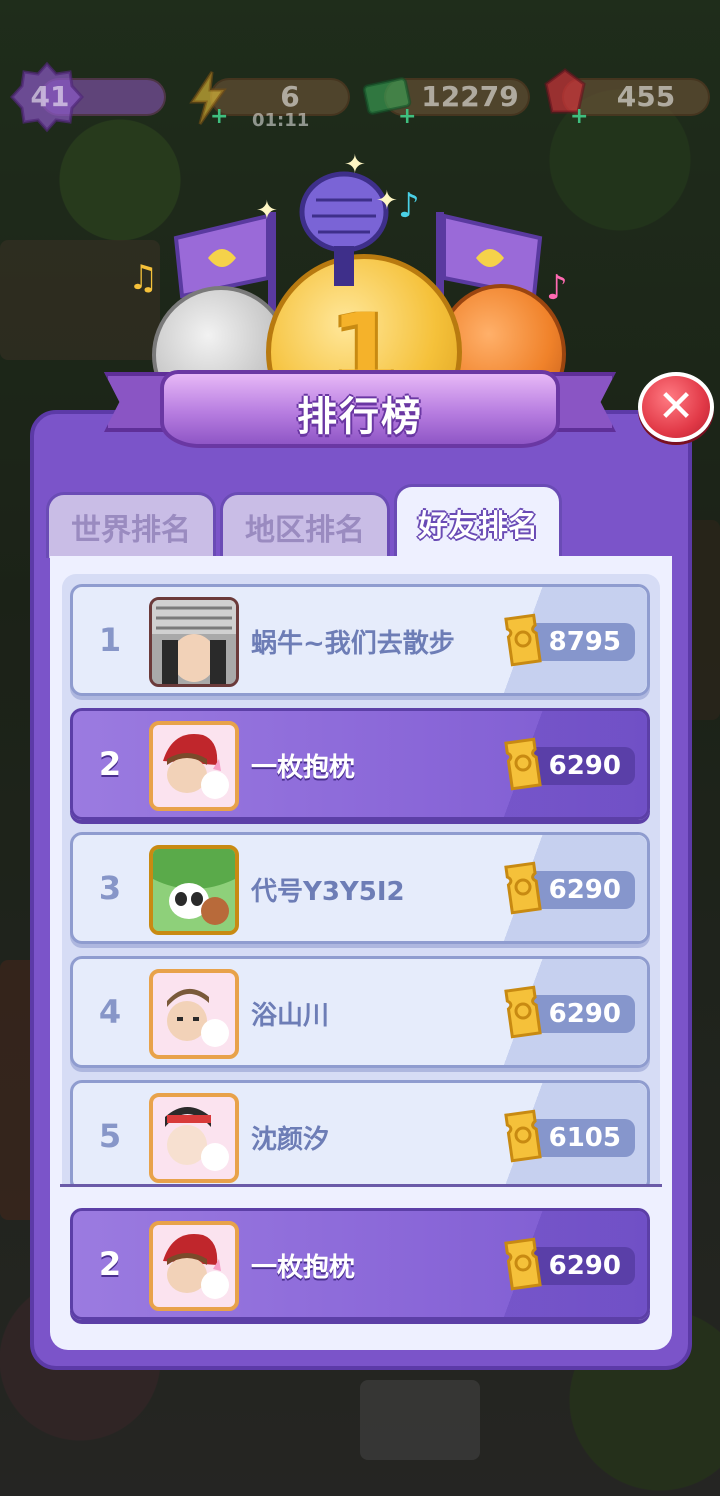 The image size is (720, 1496). Describe the element at coordinates (110, 1012) in the screenshot. I see `rank-number: 4` at that location.